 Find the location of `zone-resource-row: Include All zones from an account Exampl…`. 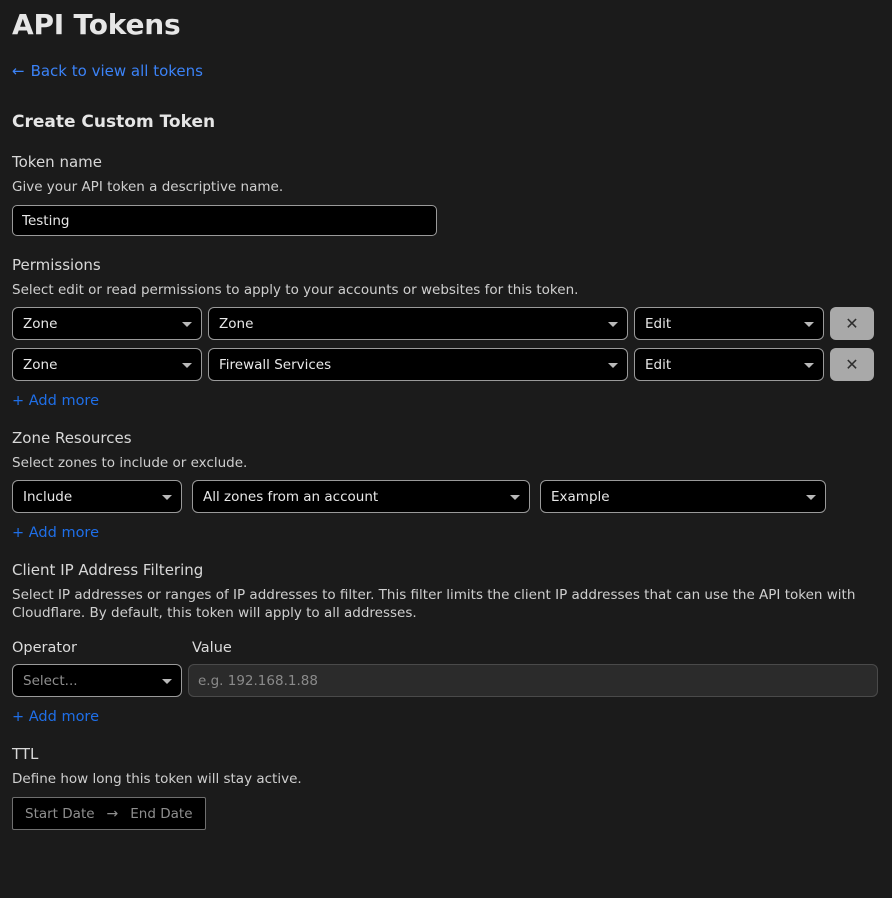

zone-resource-row: Include All zones from an account Exampl… is located at coordinates (446, 496).